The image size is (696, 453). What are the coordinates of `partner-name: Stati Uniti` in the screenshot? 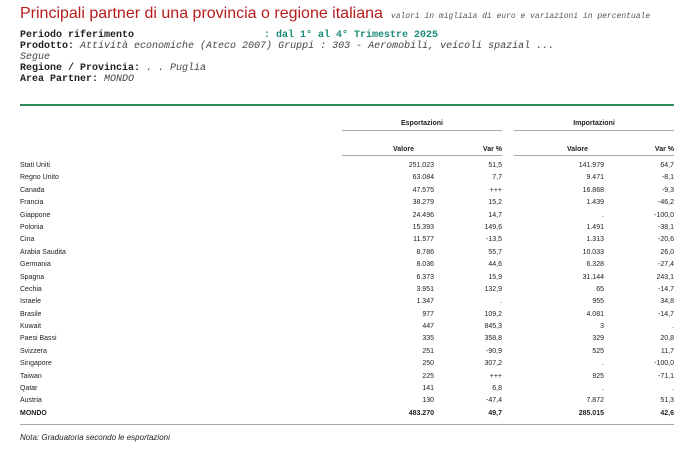 It's located at (35, 165).